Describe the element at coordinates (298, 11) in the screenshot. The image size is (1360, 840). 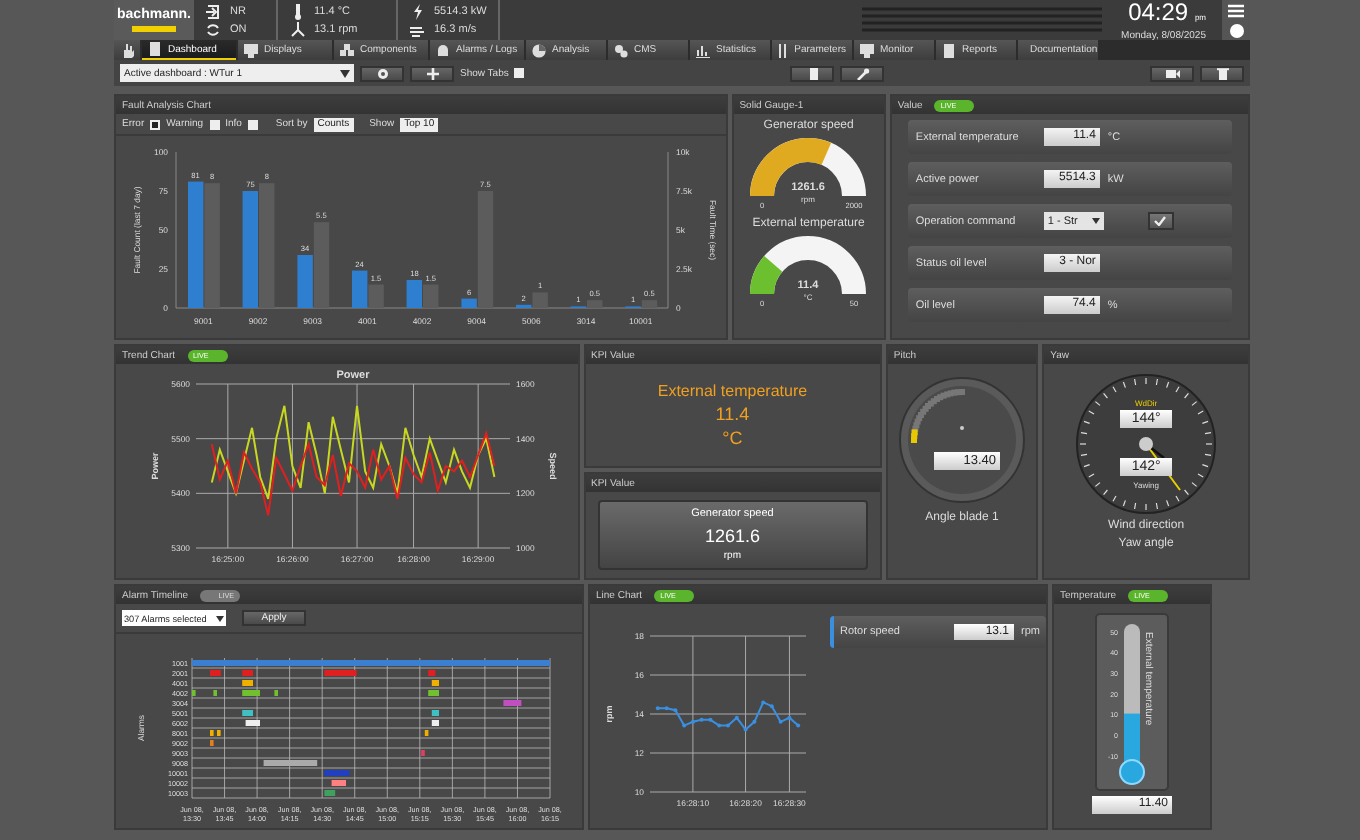
I see `thermometer-icon` at that location.